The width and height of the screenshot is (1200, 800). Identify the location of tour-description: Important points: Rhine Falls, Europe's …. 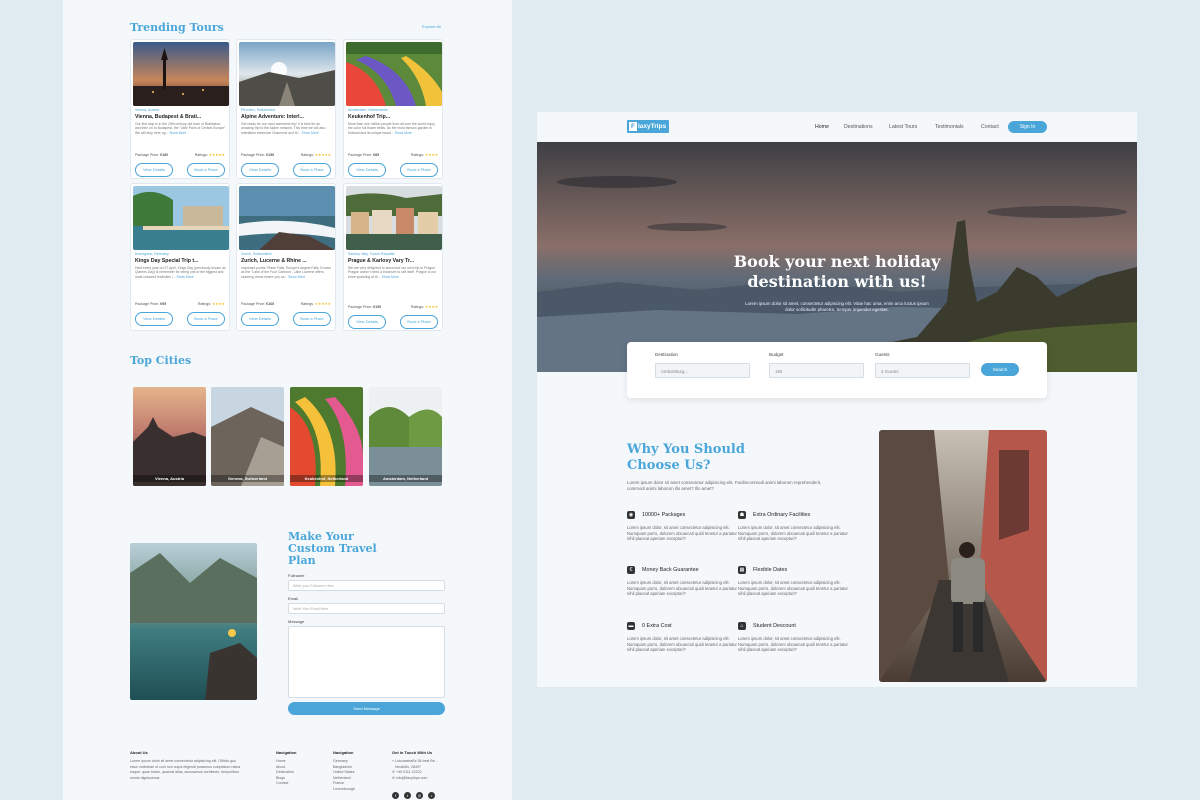
(286, 272).